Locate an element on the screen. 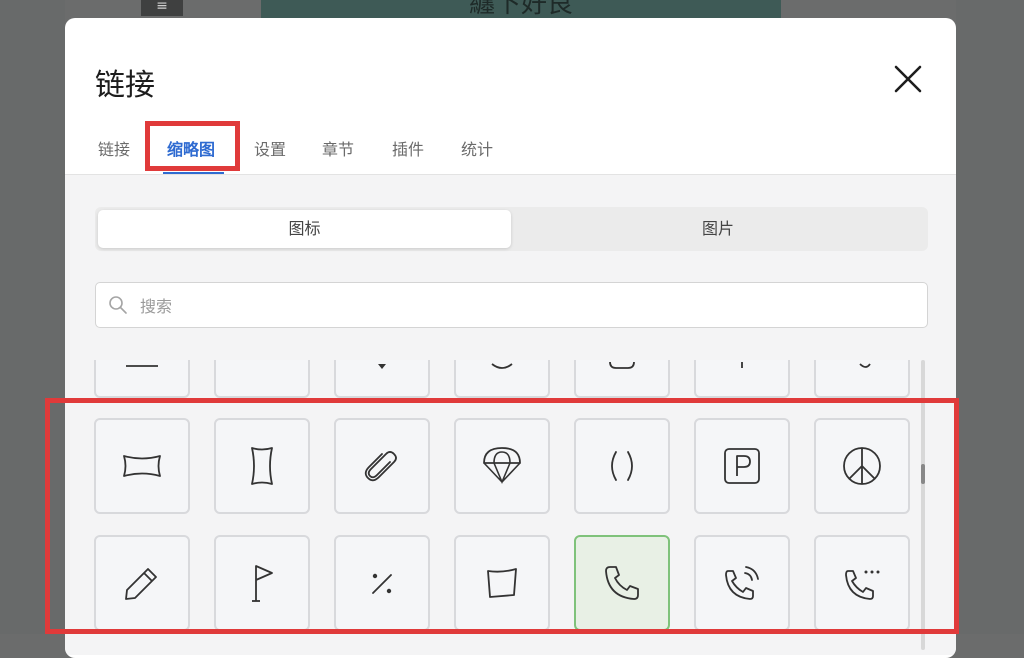  tab-settings: 设置 is located at coordinates (270, 148).